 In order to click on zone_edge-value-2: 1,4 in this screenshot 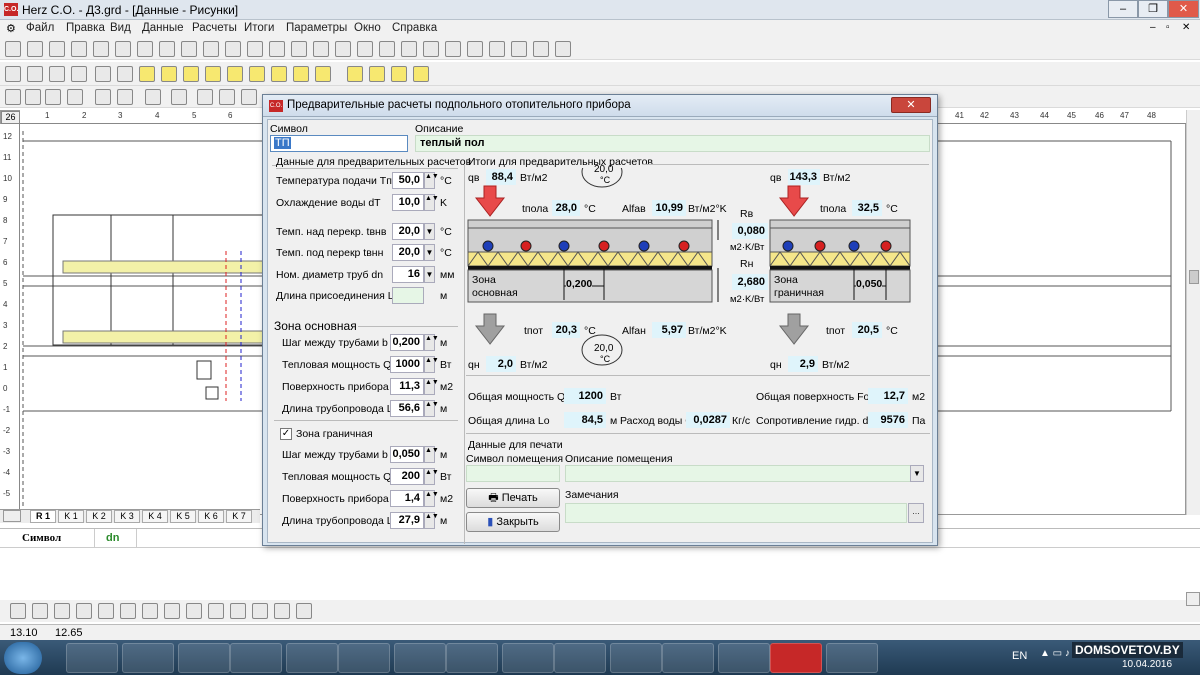, I will do `click(407, 498)`.